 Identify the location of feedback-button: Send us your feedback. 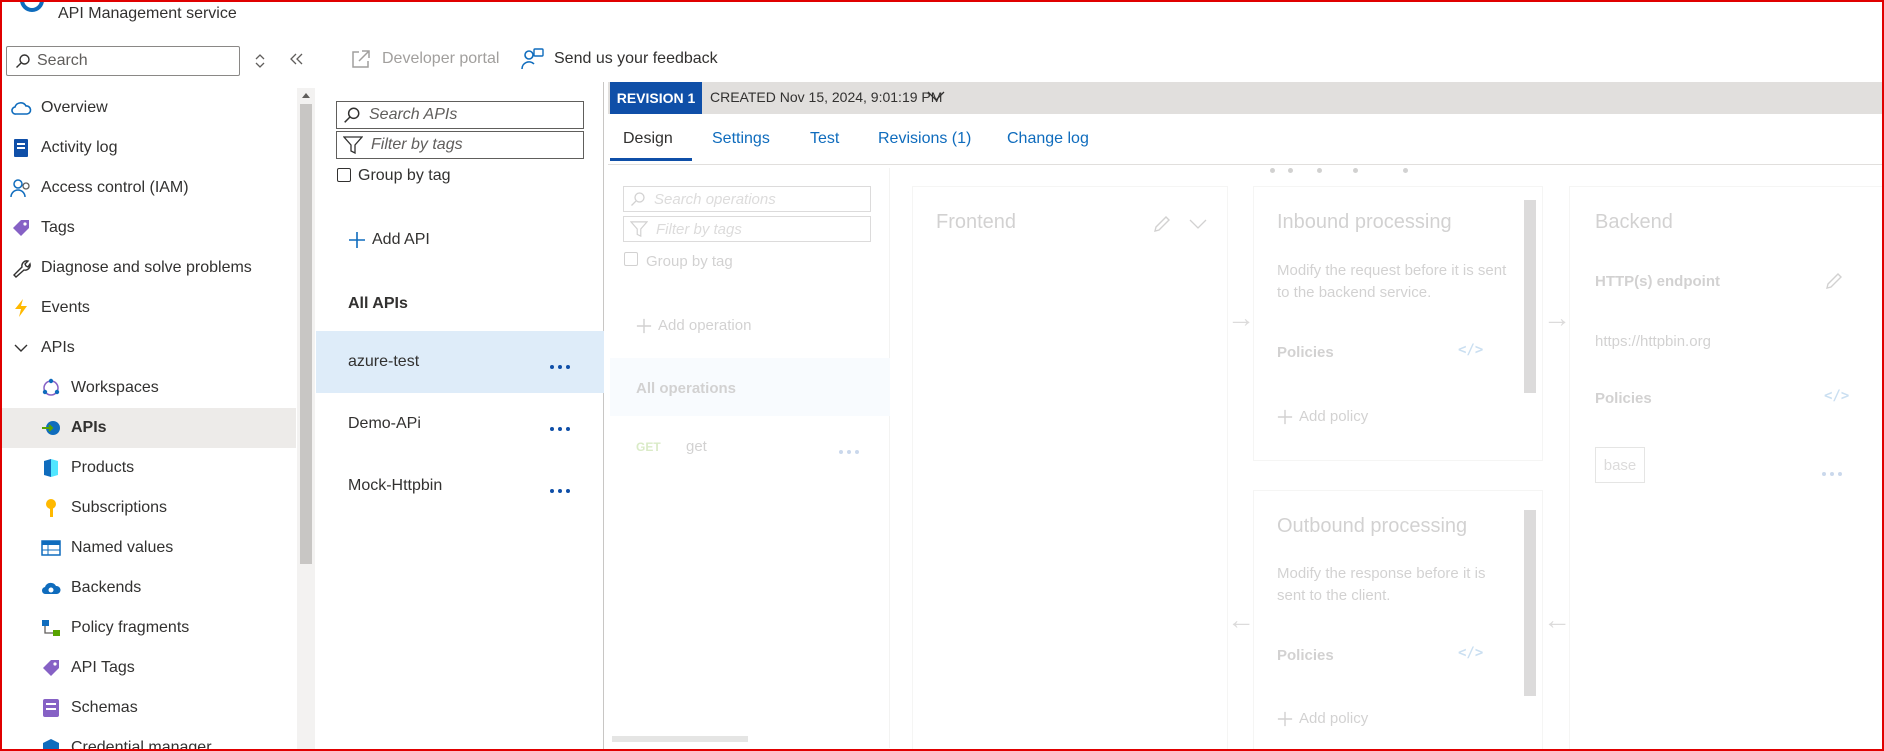
(619, 59).